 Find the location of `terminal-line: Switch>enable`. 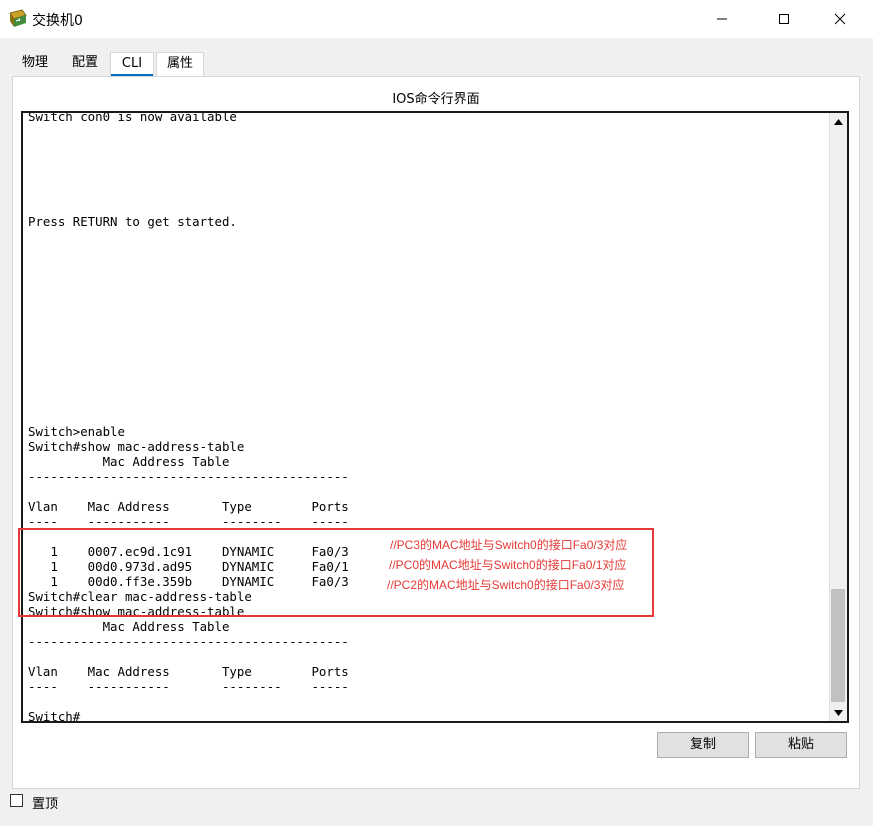

terminal-line: Switch>enable is located at coordinates (76, 431).